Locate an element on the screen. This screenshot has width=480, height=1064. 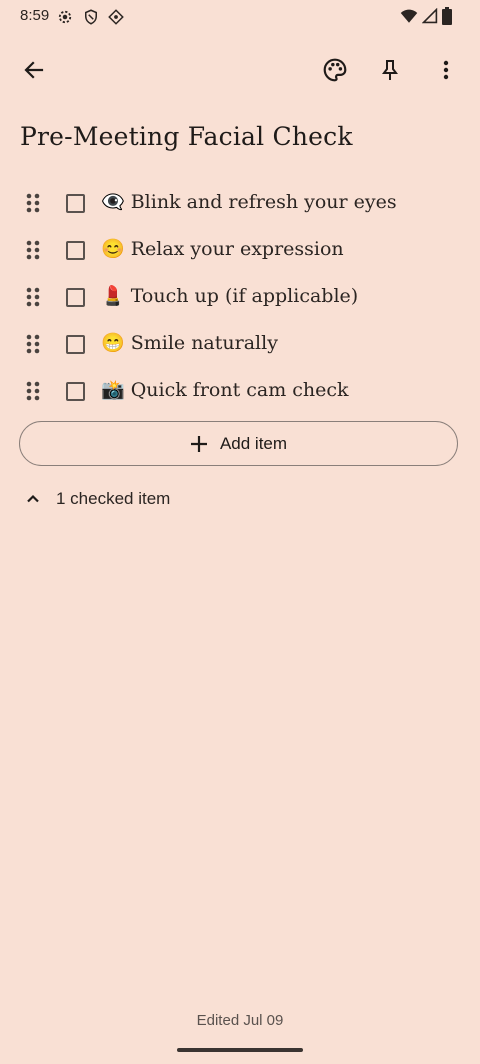
item-text: 📸 Quick front cam check is located at coordinates (225, 389).